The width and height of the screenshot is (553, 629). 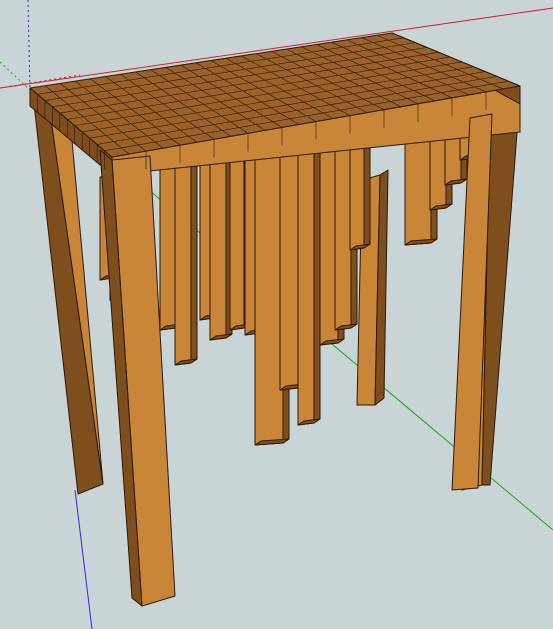 I want to click on z-axis-dashed, so click(x=29, y=45).